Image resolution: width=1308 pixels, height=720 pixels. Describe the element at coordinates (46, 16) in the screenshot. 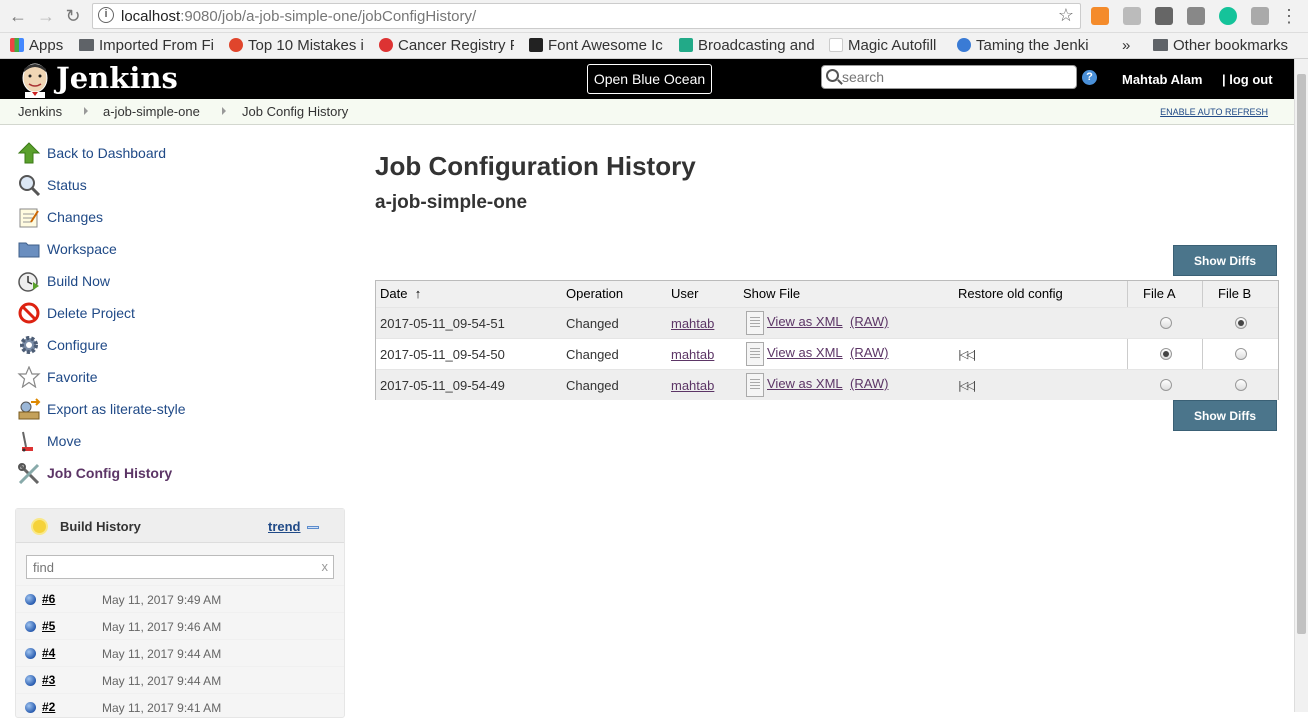

I see `forward-arrow-icon: →` at that location.